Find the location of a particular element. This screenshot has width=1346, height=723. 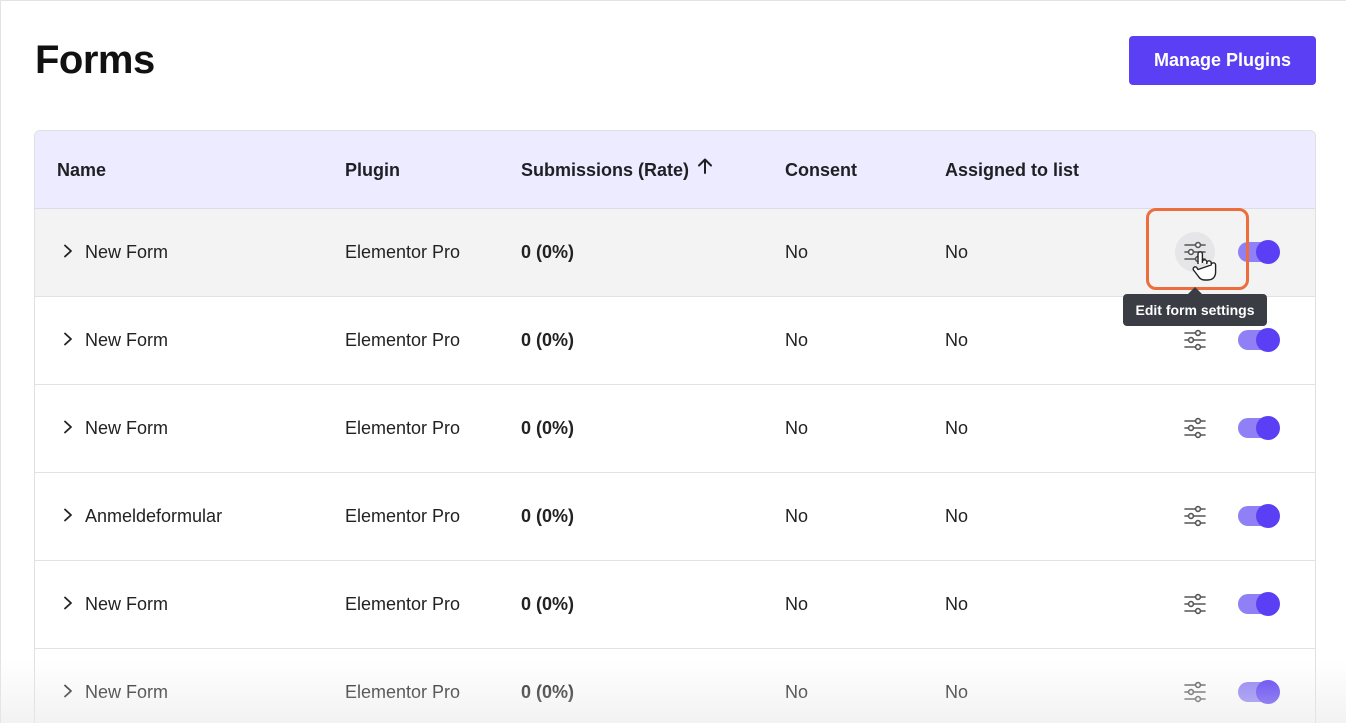

manage-plugins-button: Manage Plugins is located at coordinates (1222, 60).